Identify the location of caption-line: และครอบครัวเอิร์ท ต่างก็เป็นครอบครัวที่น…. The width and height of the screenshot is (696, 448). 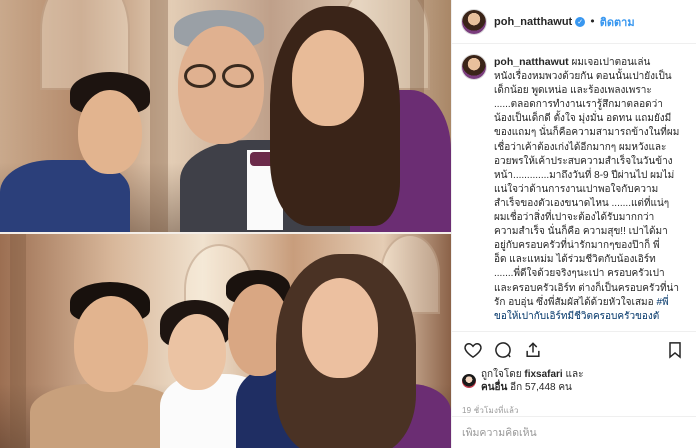
(586, 288).